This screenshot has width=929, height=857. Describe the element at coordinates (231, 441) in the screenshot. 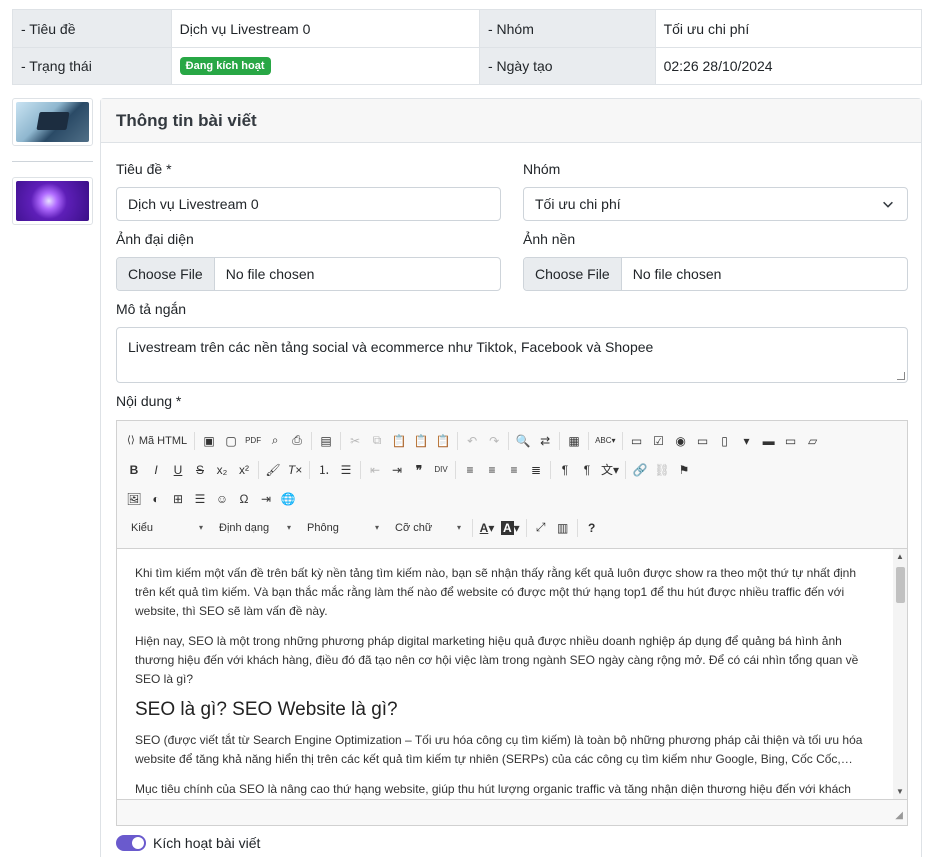

I see `new-page-icon: ▢` at that location.